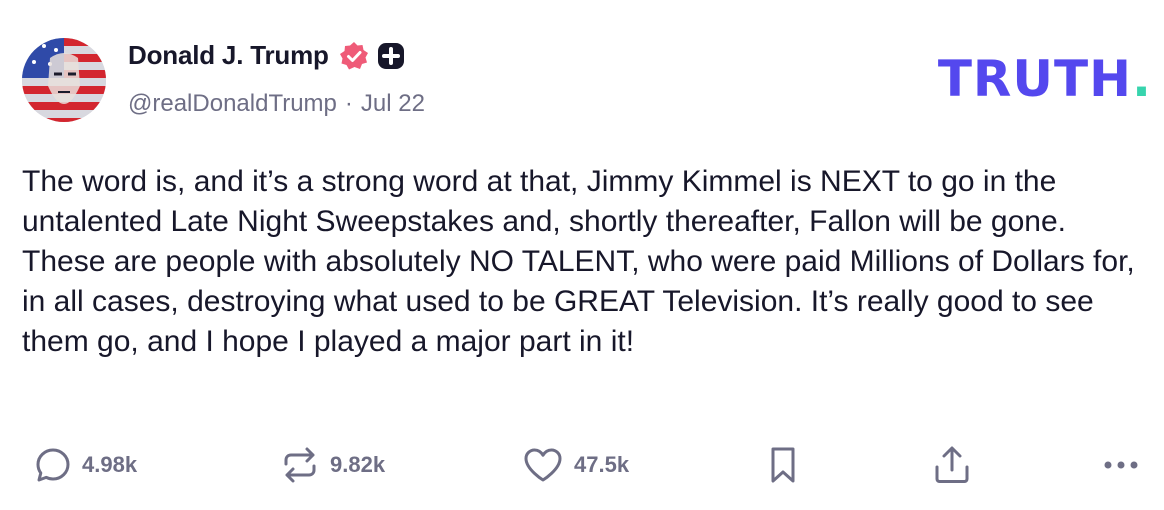  What do you see at coordinates (354, 56) in the screenshot?
I see `verified-badge-icon` at bounding box center [354, 56].